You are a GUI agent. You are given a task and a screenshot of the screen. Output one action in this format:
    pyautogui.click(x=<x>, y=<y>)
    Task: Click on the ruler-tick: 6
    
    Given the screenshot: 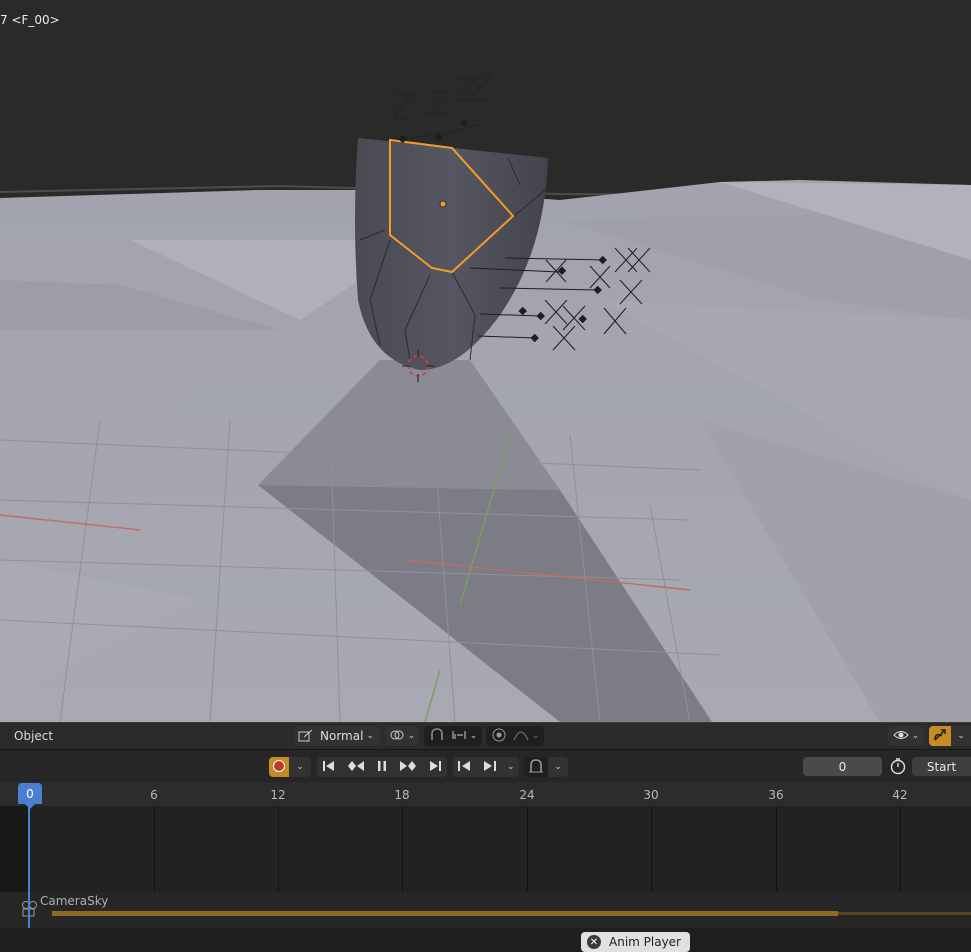 What is the action you would take?
    pyautogui.click(x=154, y=795)
    